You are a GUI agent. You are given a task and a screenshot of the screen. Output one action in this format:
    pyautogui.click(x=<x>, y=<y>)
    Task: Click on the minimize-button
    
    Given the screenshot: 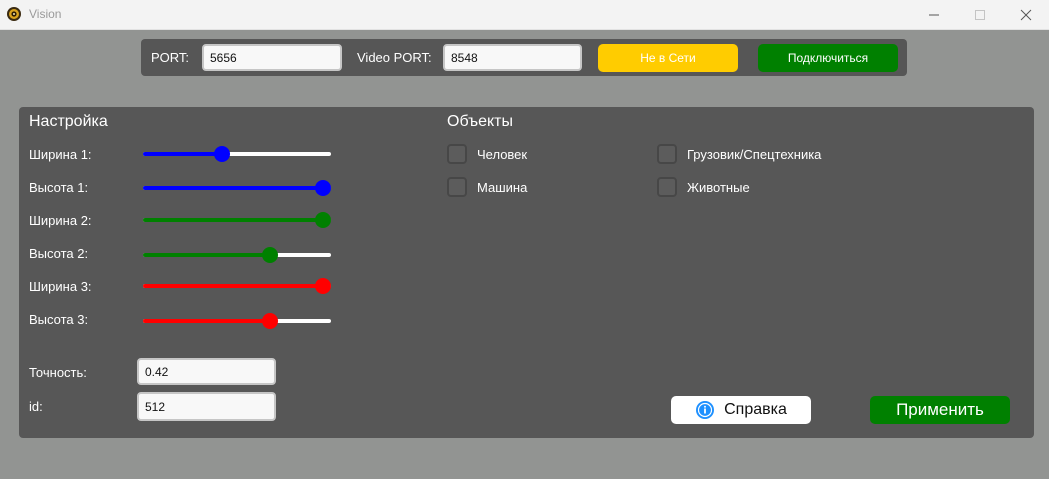 What is the action you would take?
    pyautogui.click(x=934, y=14)
    